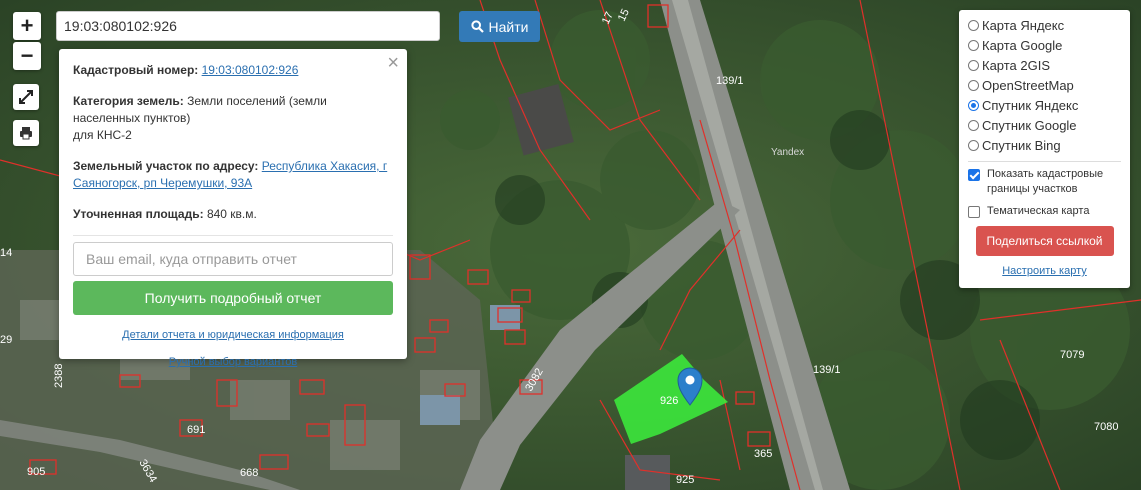 This screenshot has height=490, width=1141. I want to click on share-link-button: Поделиться ссылкой, so click(1044, 241).